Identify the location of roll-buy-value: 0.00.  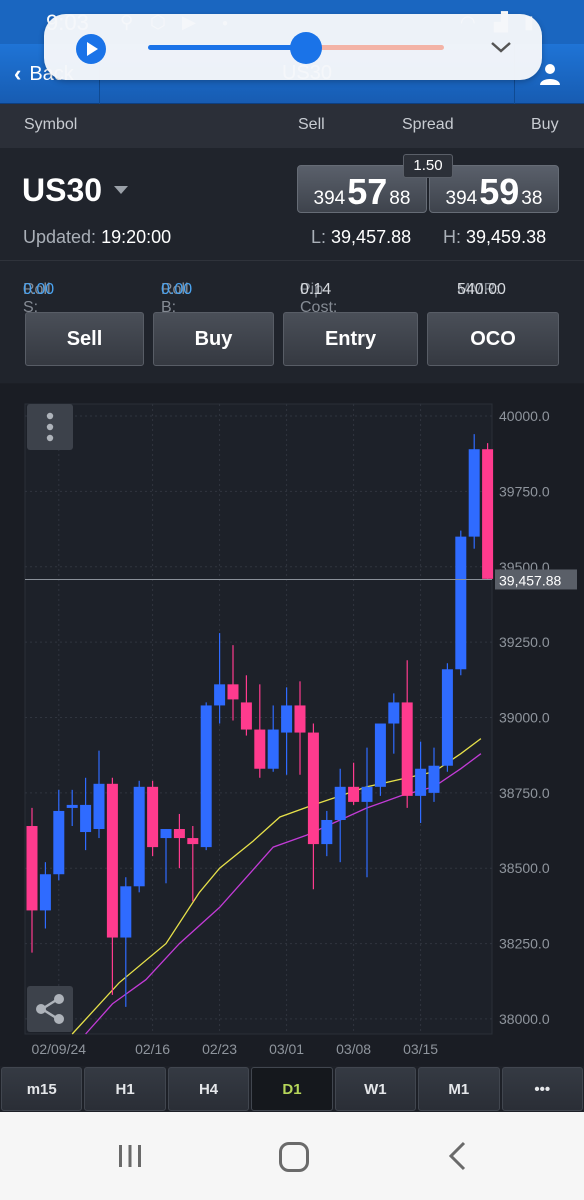
(177, 289).